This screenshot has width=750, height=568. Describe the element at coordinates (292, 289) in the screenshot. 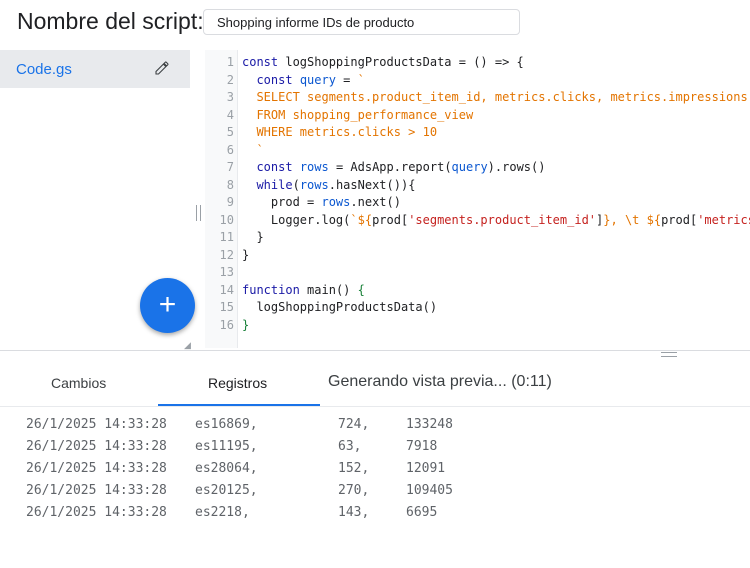

I see `code-line: 14 function main() {` at that location.